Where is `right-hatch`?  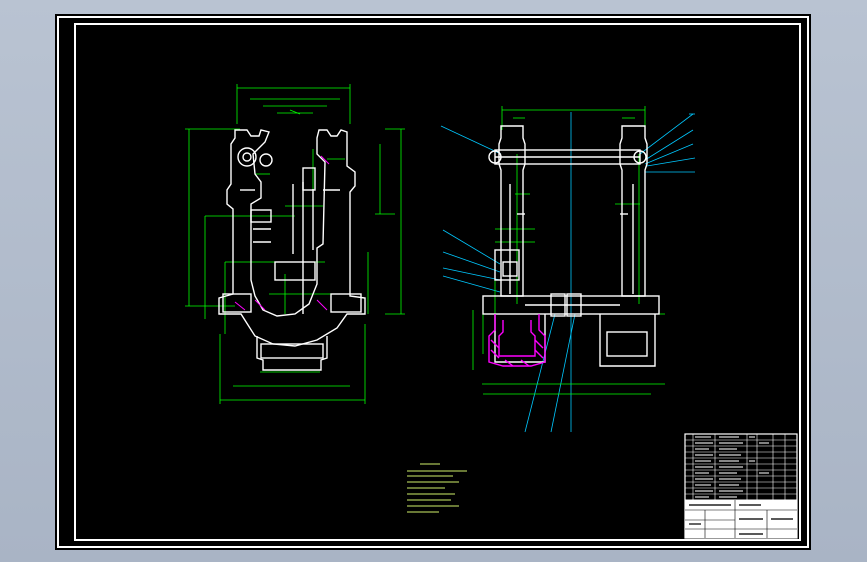
right-hatch is located at coordinates (517, 340).